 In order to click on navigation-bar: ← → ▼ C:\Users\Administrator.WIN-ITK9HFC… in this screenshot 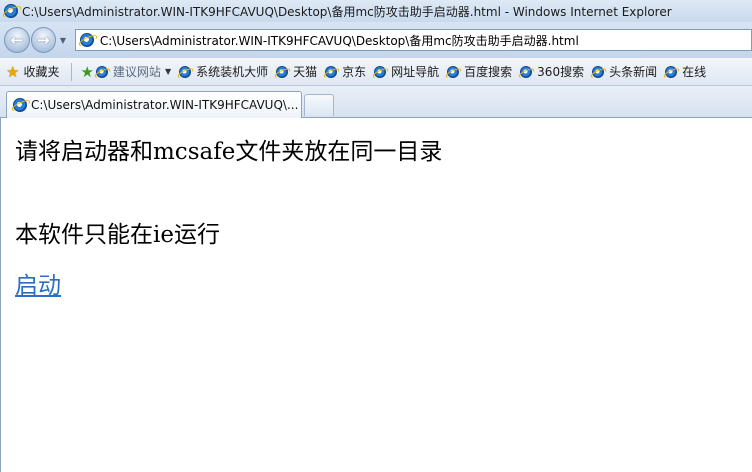, I will do `click(376, 40)`.